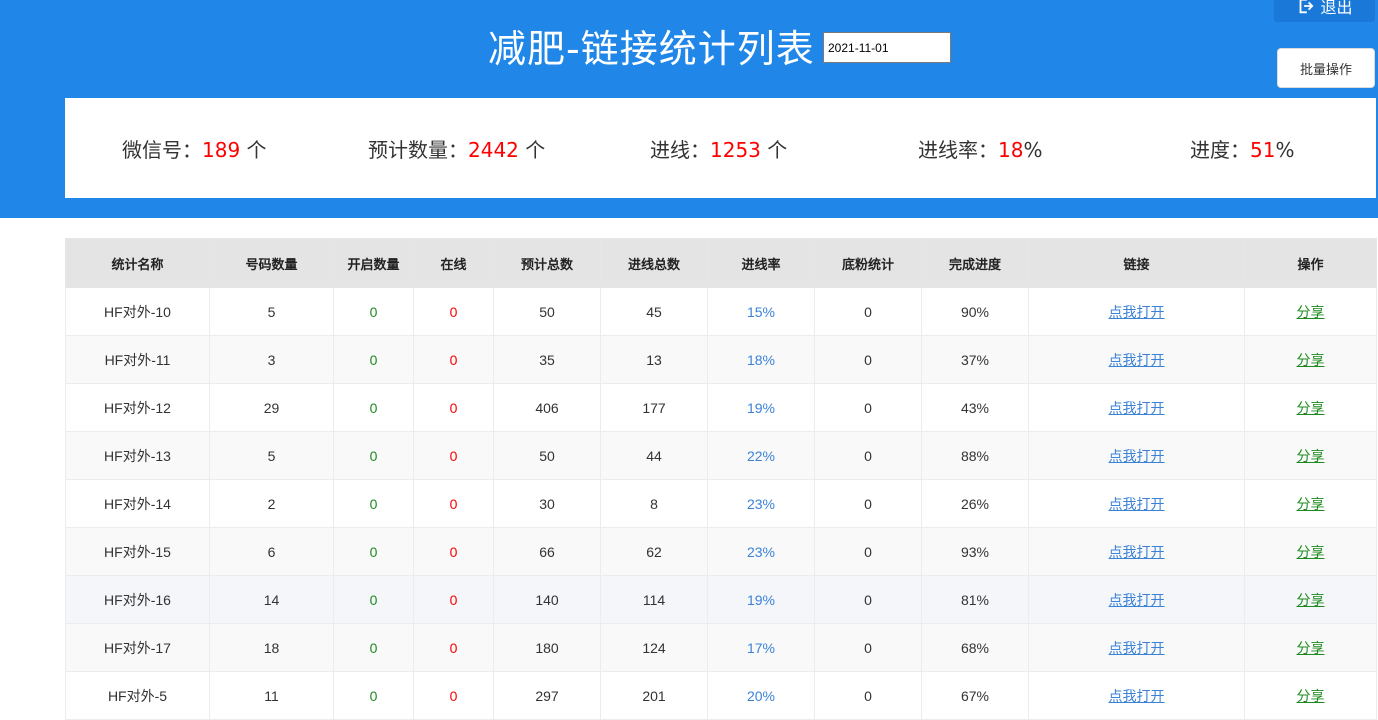 This screenshot has height=720, width=1378. I want to click on cell-joined: 177, so click(654, 407).